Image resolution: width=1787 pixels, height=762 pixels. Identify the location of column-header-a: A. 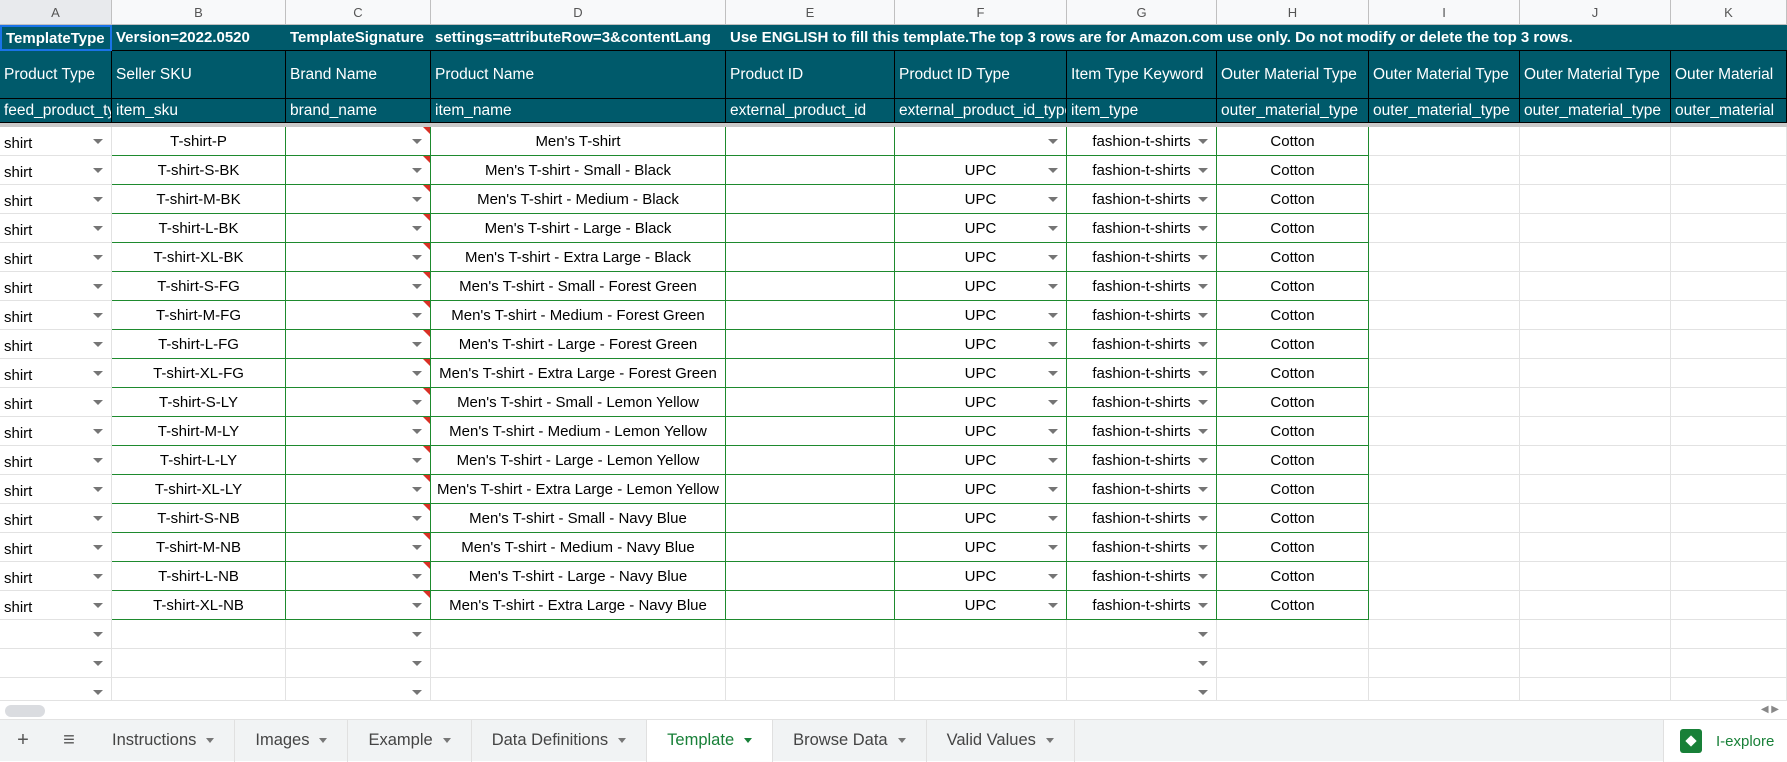
(56, 12).